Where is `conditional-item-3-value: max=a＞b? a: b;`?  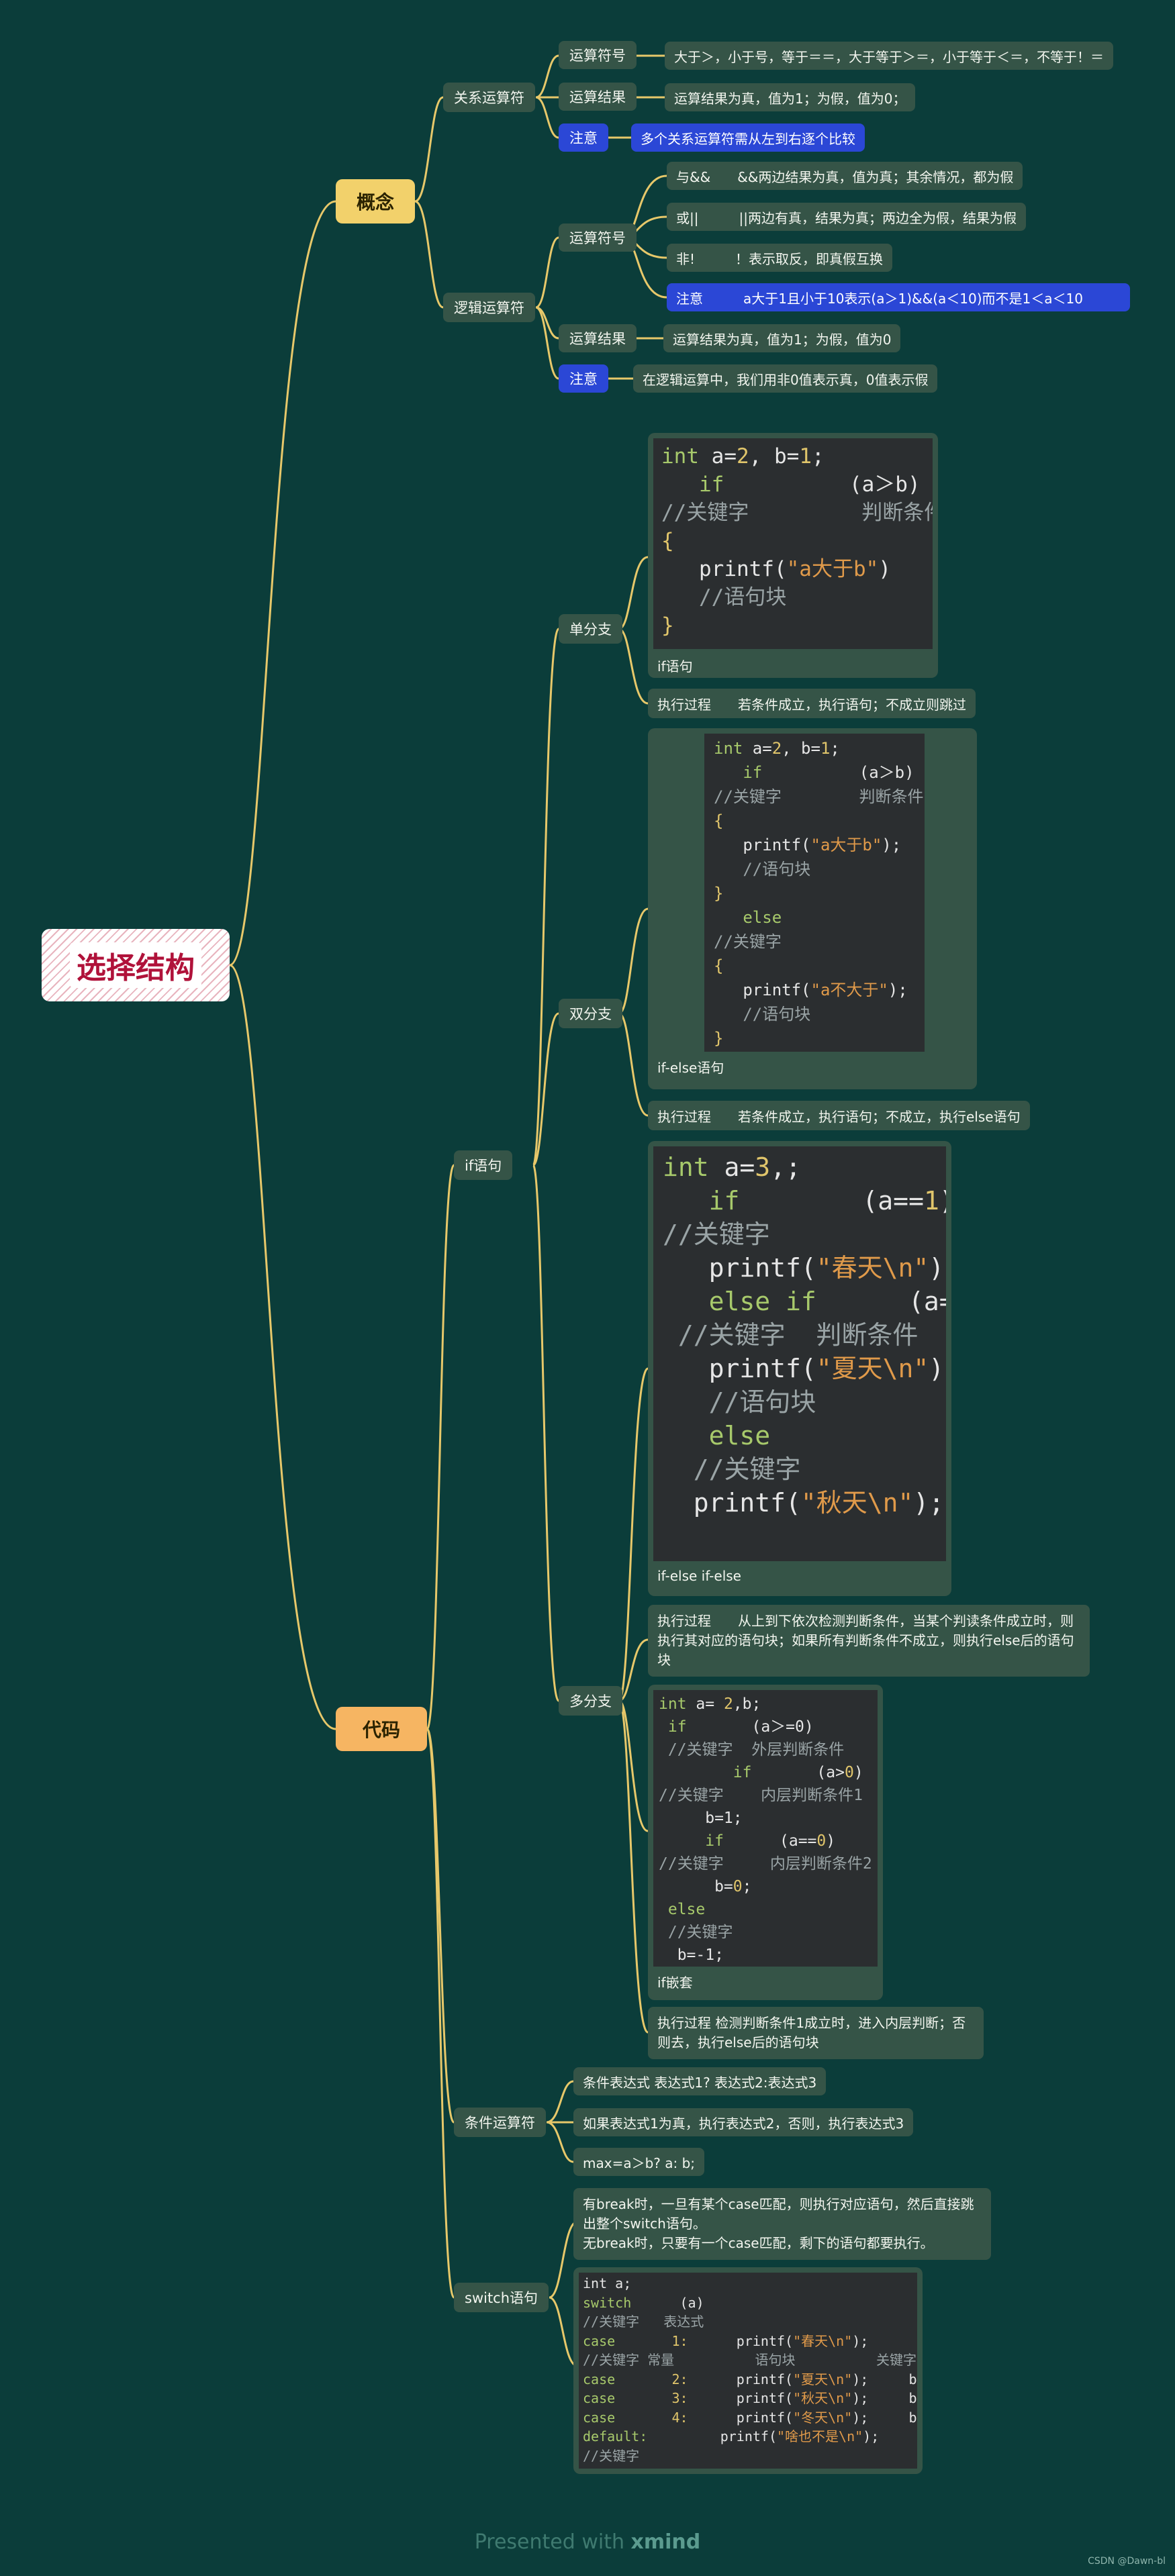
conditional-item-3-value: max=a＞b? a: b; is located at coordinates (639, 2162).